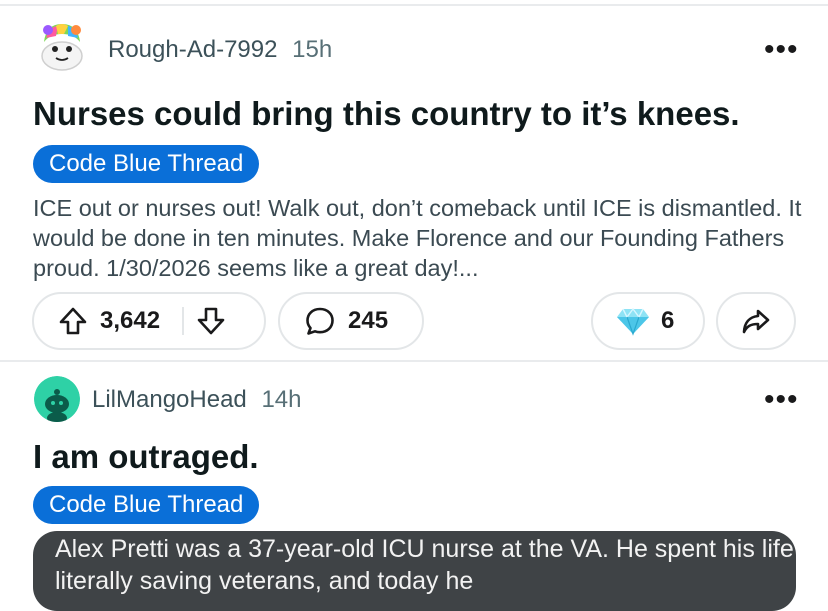 The height and width of the screenshot is (611, 828). Describe the element at coordinates (192, 49) in the screenshot. I see `author-name: Rough-Ad-7992` at that location.